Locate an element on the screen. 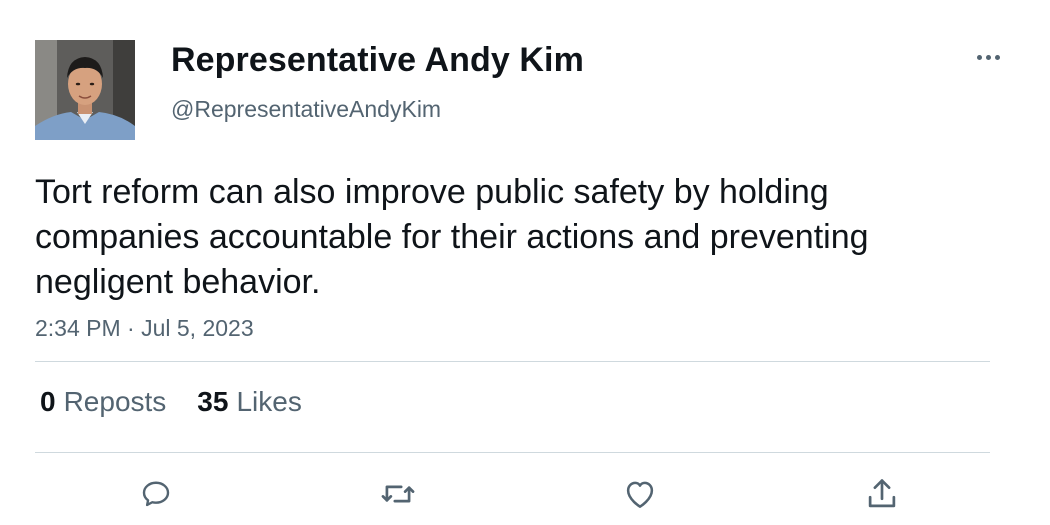 The width and height of the screenshot is (1050, 525). share-button is located at coordinates (882, 494).